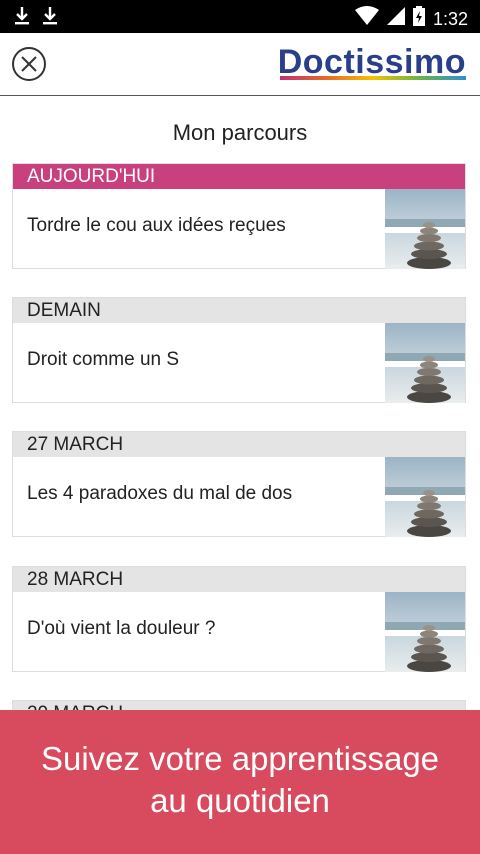 The width and height of the screenshot is (480, 854). I want to click on card-date: AUJOURD'HUI, so click(239, 176).